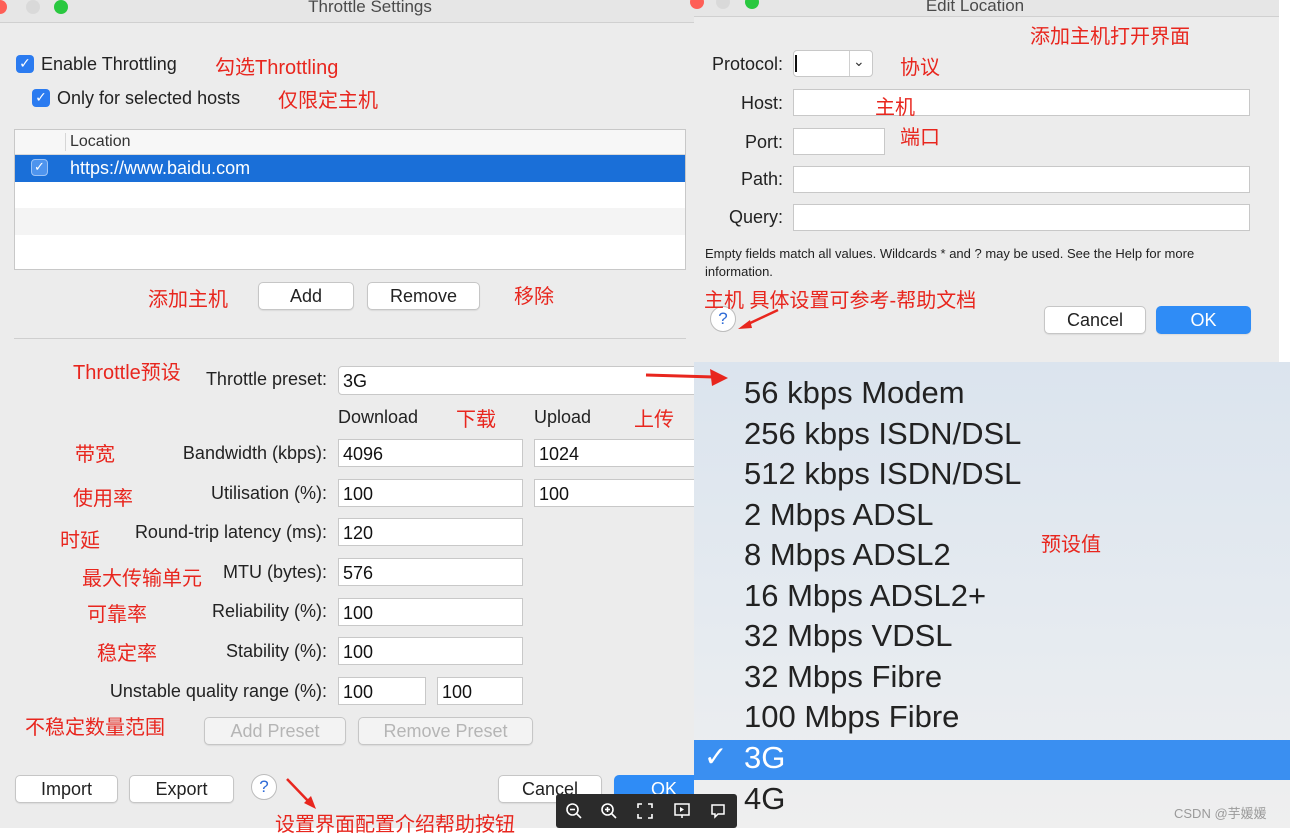  Describe the element at coordinates (127, 654) in the screenshot. I see `annotation-stability: 稳定率` at that location.